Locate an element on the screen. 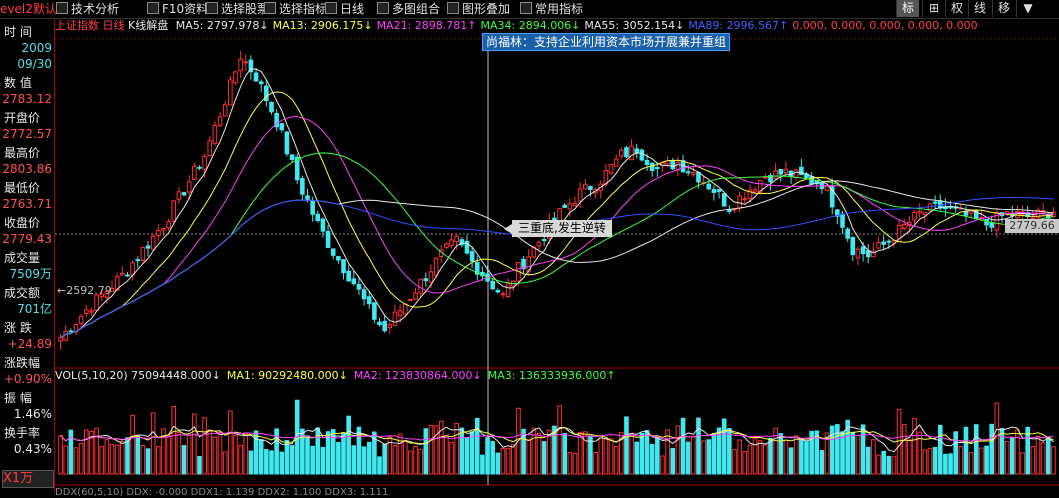 The image size is (1059, 498). rights-button: 权 is located at coordinates (956, 8).